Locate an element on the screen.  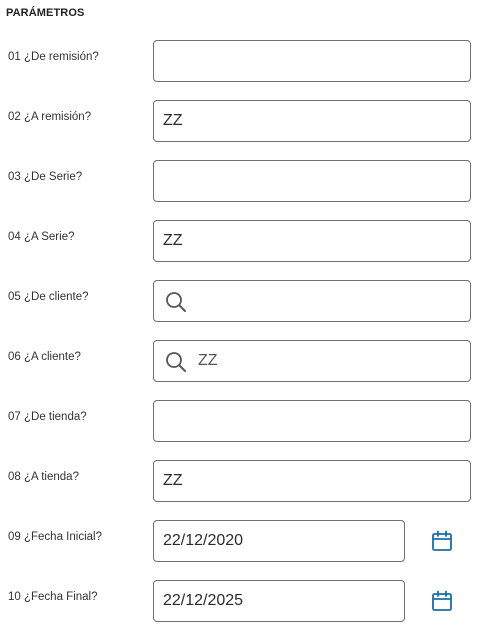
param-row-fecha-inicial: 09 ¿Fecha Inicial? is located at coordinates (241, 542).